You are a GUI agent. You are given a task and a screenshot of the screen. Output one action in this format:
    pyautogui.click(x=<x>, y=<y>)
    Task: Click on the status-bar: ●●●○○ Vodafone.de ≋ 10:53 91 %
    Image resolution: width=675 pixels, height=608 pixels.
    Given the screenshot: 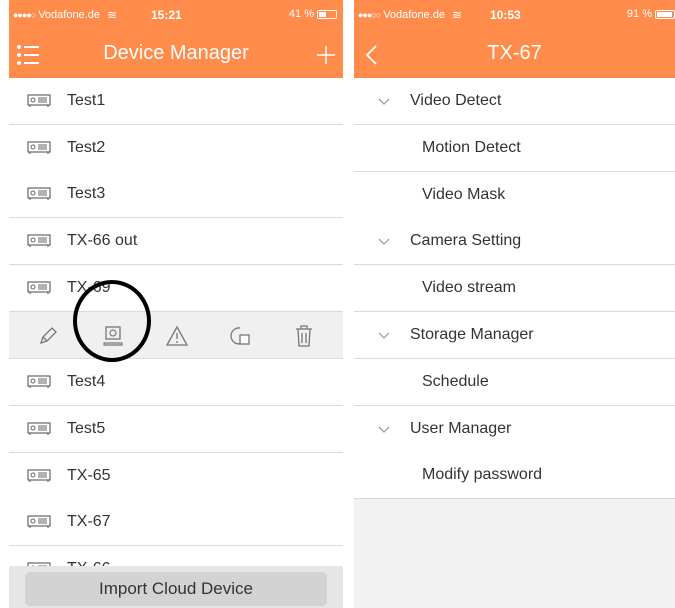 What is the action you would take?
    pyautogui.click(x=514, y=15)
    